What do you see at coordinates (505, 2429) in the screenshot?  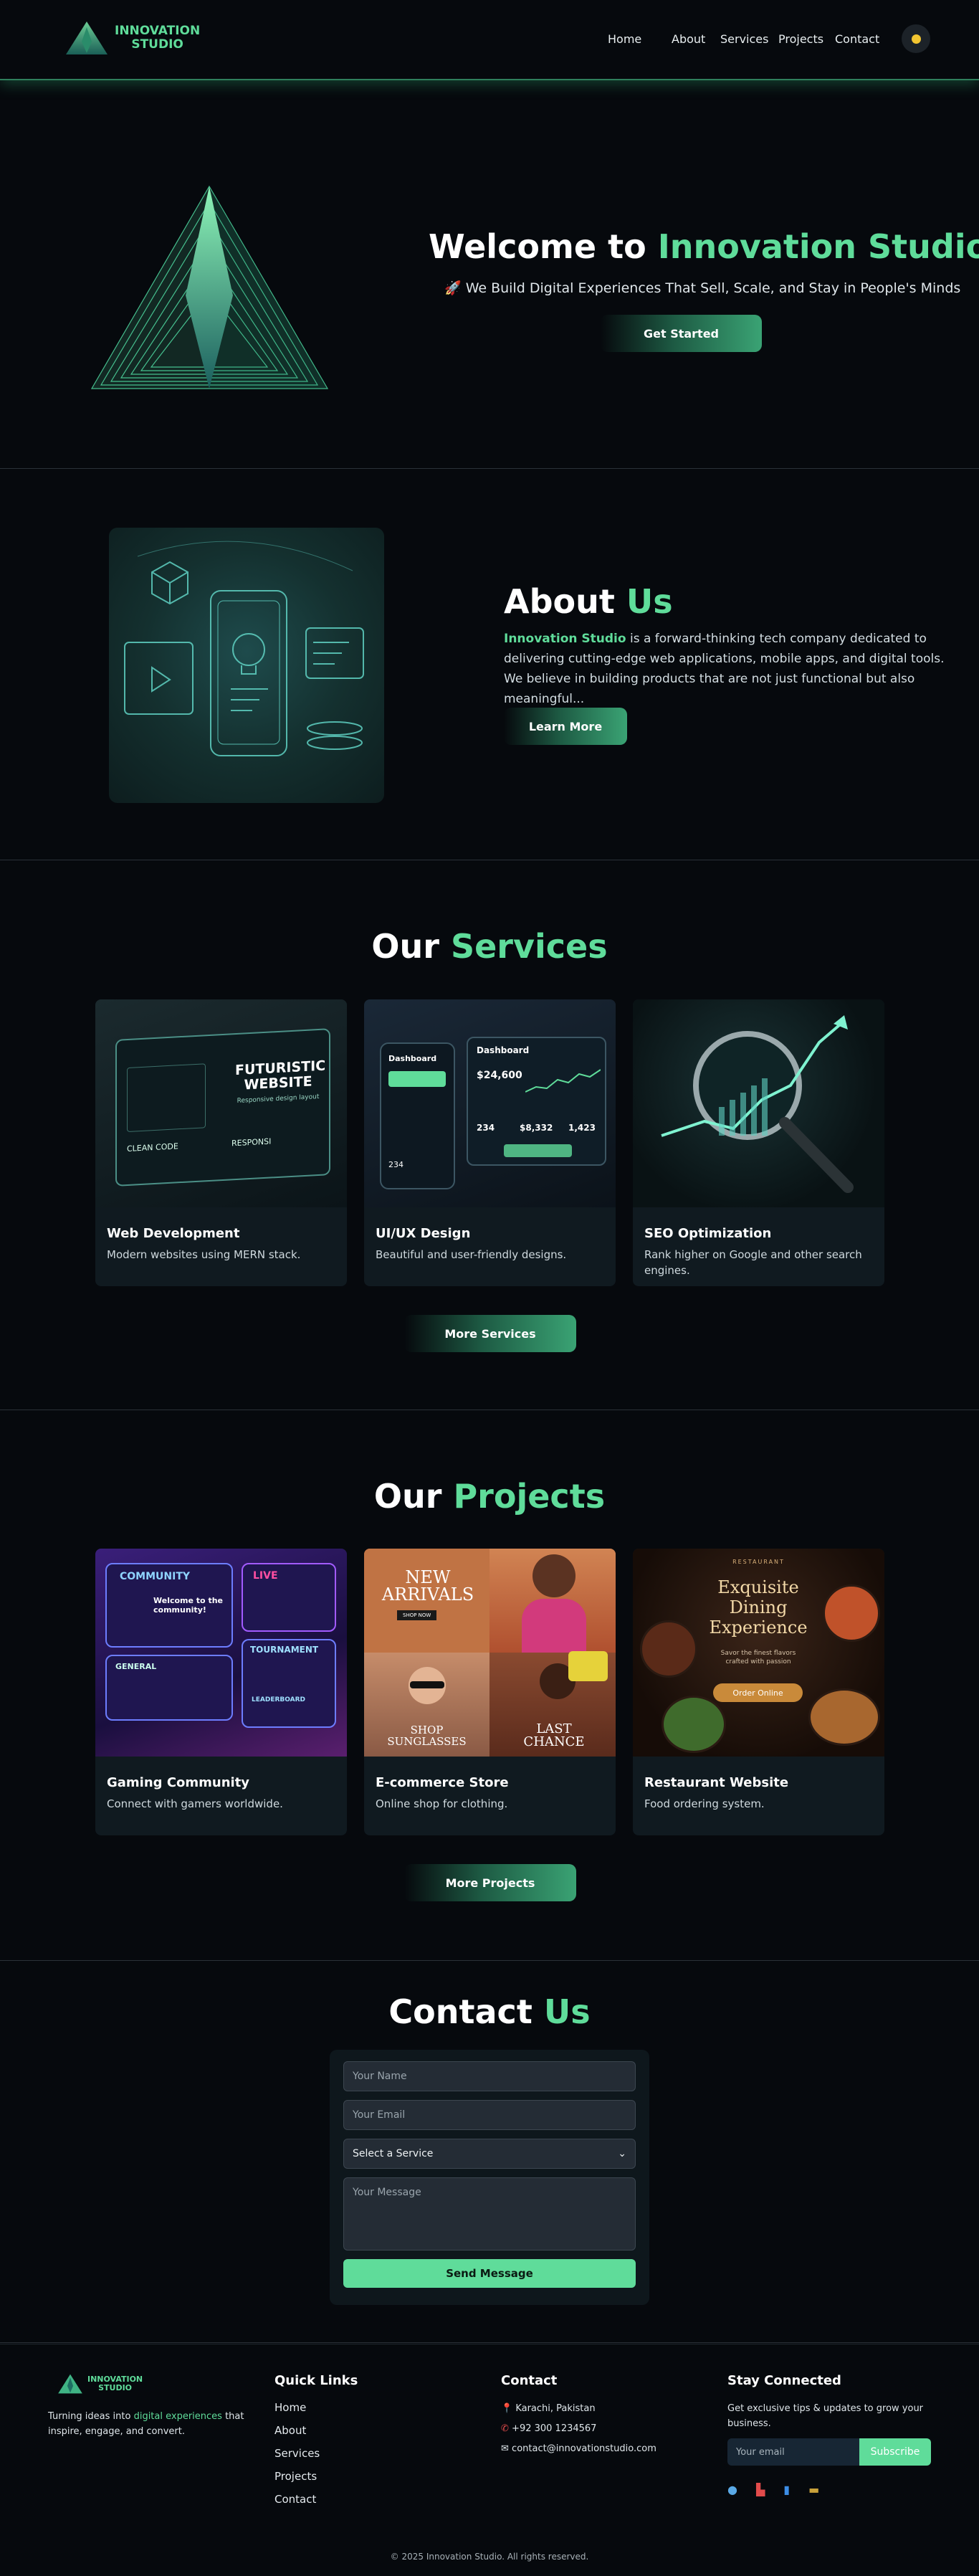 I see `phone-icon: ✆` at bounding box center [505, 2429].